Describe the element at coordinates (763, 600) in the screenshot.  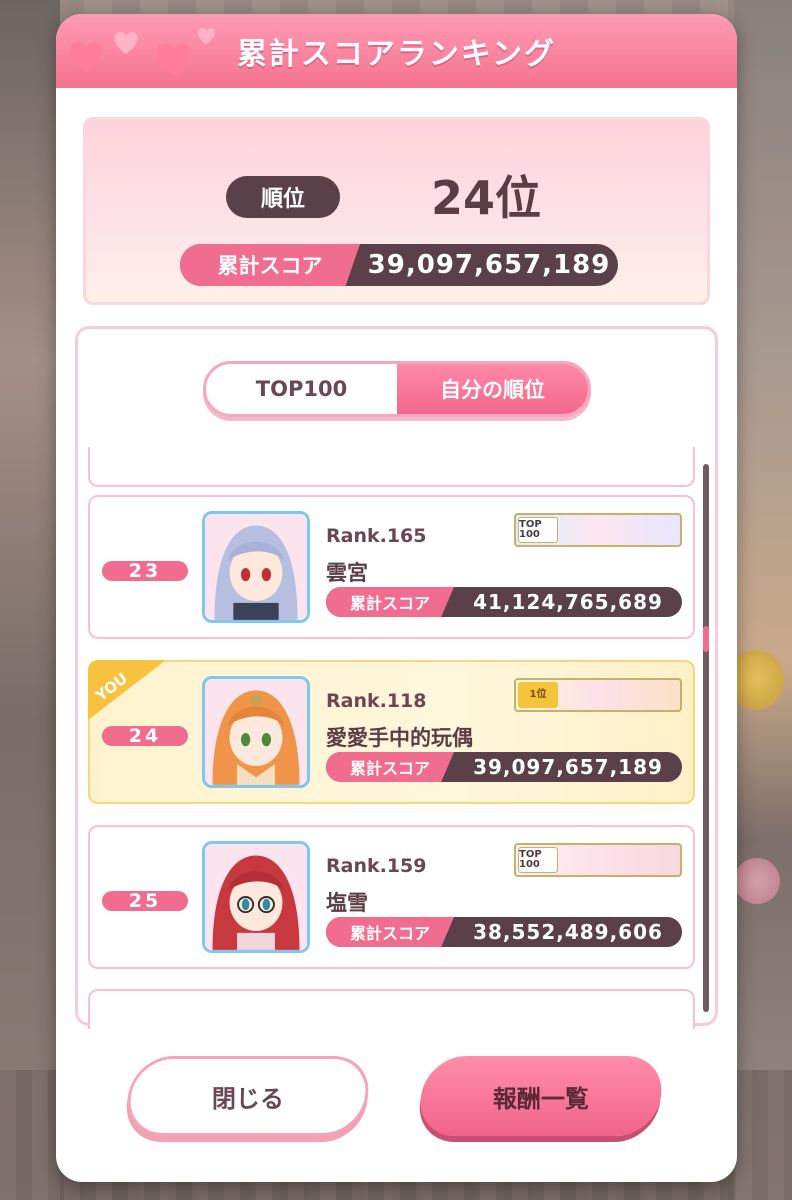
I see `background-right` at that location.